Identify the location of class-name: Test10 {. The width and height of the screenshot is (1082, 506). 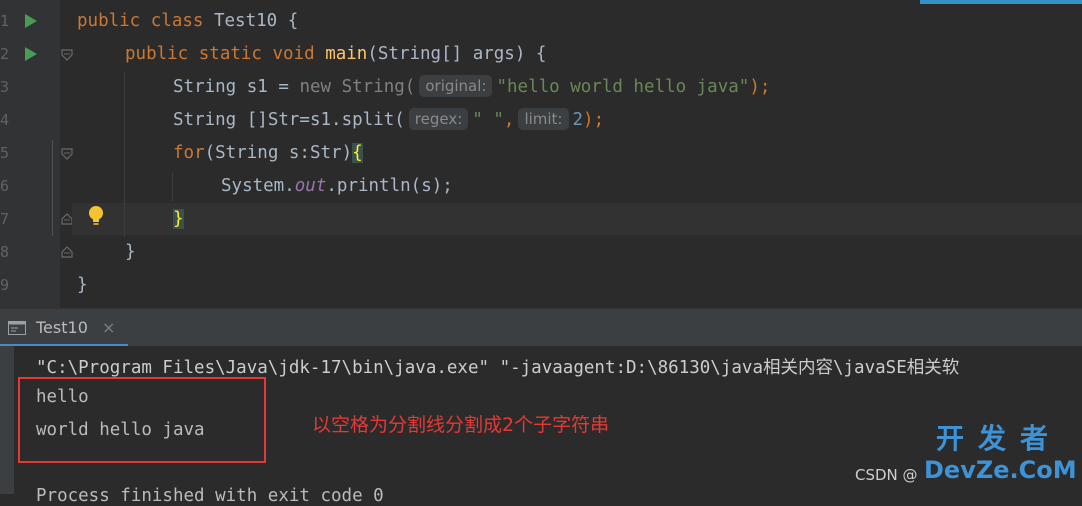
(256, 21).